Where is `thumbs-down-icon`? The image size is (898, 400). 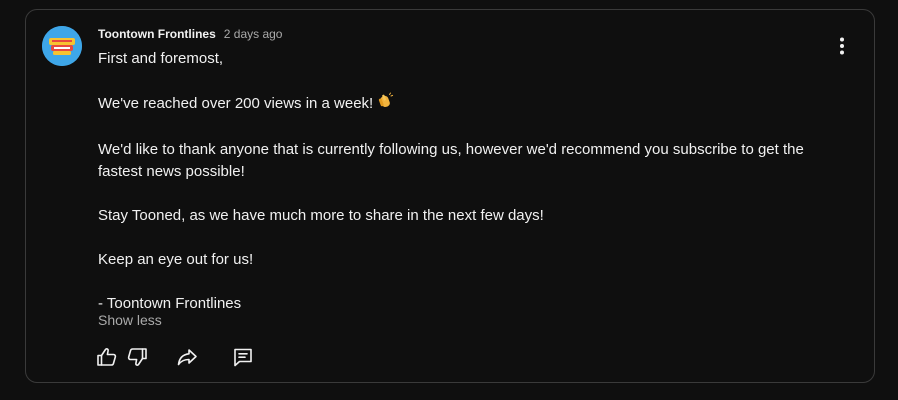 thumbs-down-icon is located at coordinates (137, 357).